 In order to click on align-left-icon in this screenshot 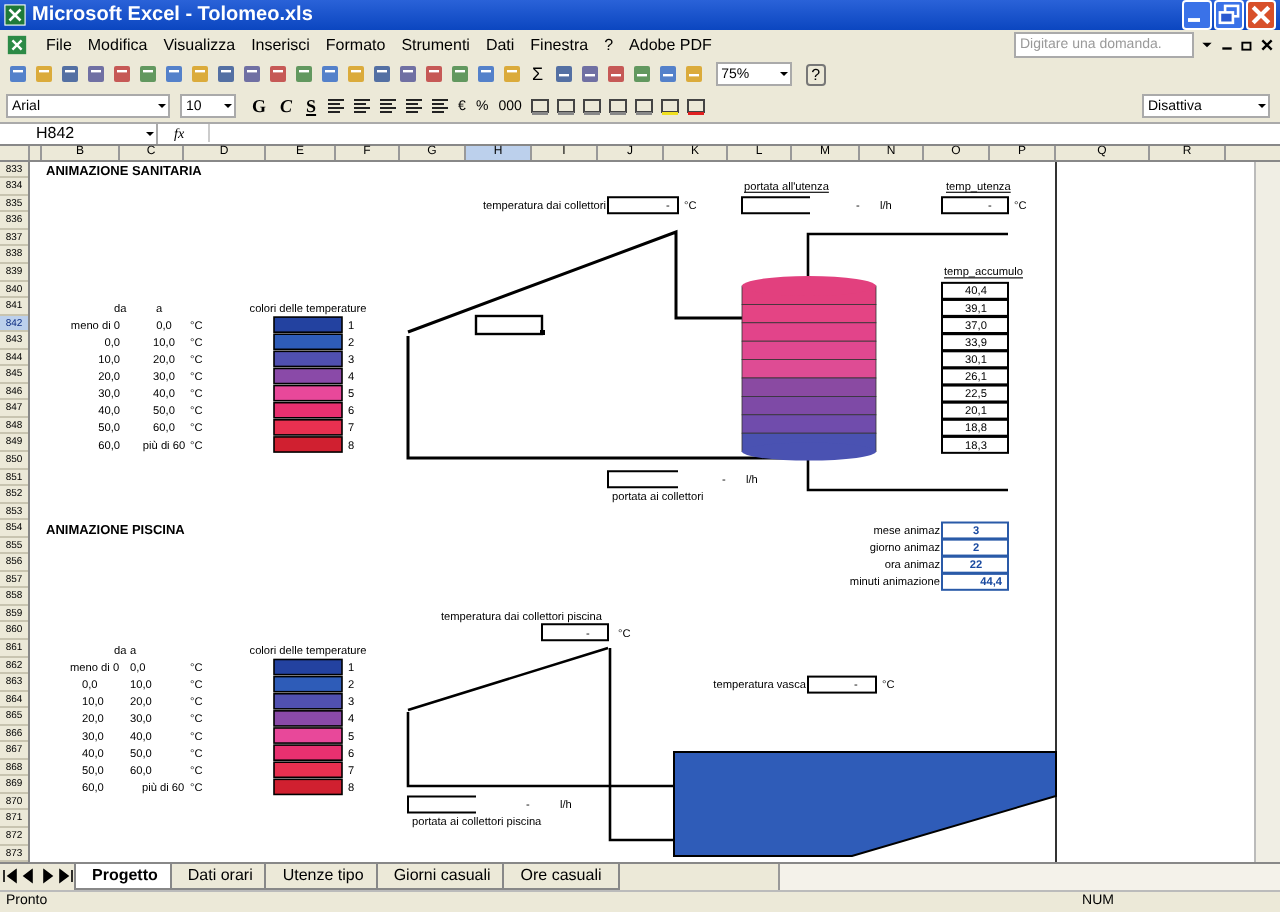, I will do `click(336, 106)`.